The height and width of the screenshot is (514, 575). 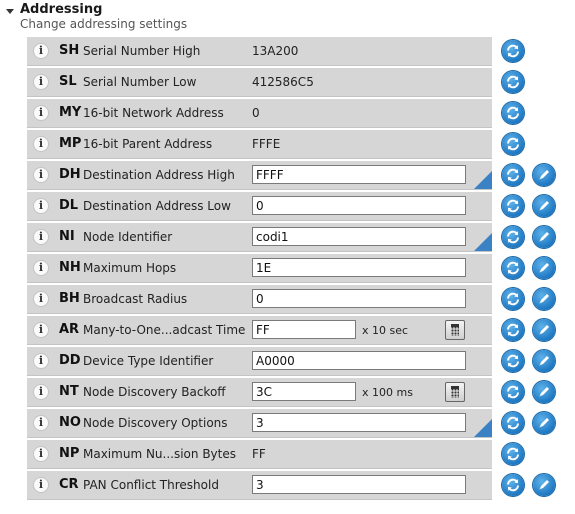 What do you see at coordinates (159, 175) in the screenshot?
I see `param-name: Destination Address High` at bounding box center [159, 175].